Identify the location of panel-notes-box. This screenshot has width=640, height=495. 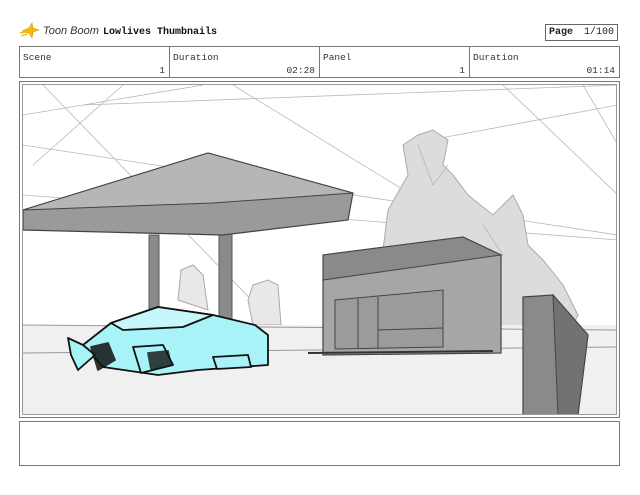
(319, 443).